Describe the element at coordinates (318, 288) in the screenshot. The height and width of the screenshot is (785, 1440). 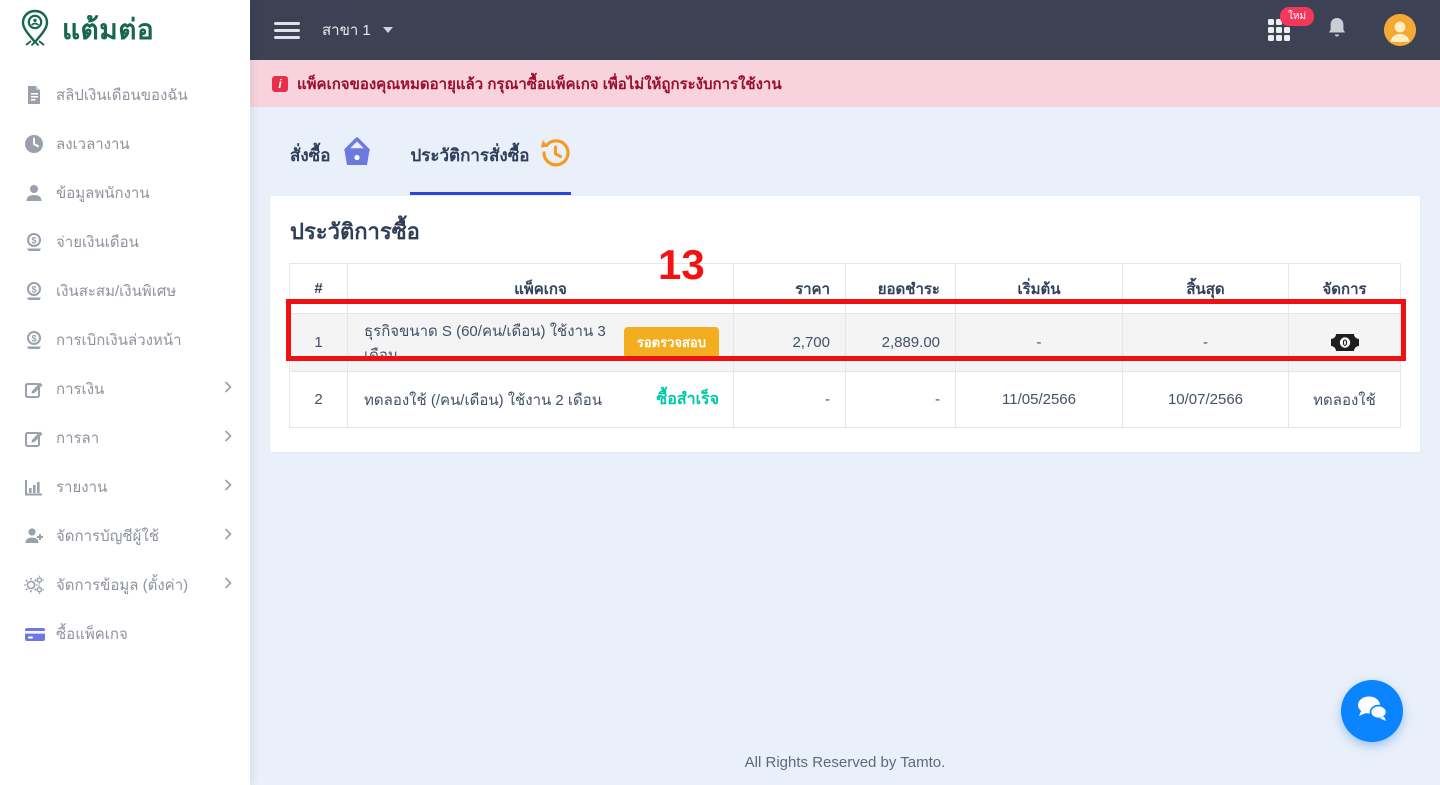
I see `col-index: #` at that location.